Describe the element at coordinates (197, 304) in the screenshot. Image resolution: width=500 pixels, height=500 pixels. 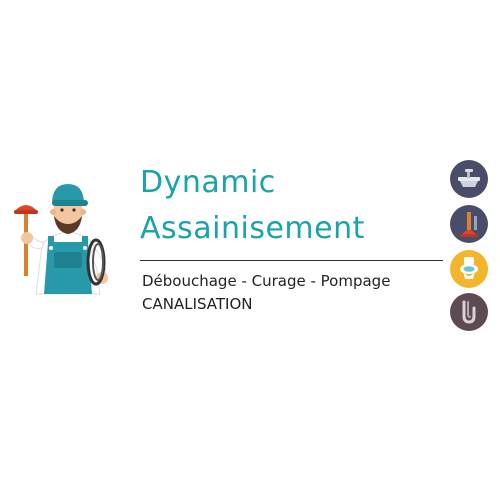
I see `category-label: CANALISATION` at that location.